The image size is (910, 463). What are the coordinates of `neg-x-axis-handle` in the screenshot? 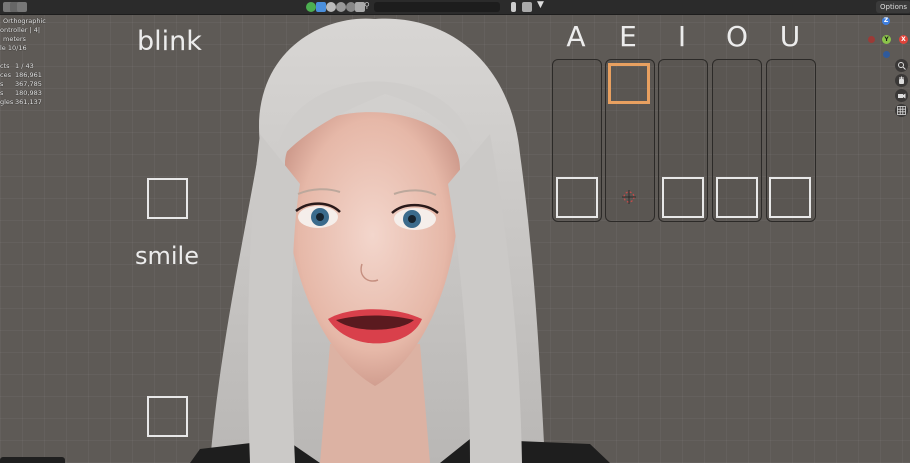 It's located at (871, 39).